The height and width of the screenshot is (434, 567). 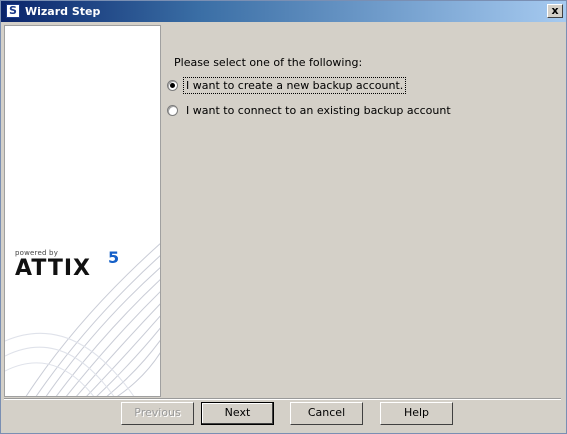 I want to click on window-title: Wizard Step, so click(x=63, y=11).